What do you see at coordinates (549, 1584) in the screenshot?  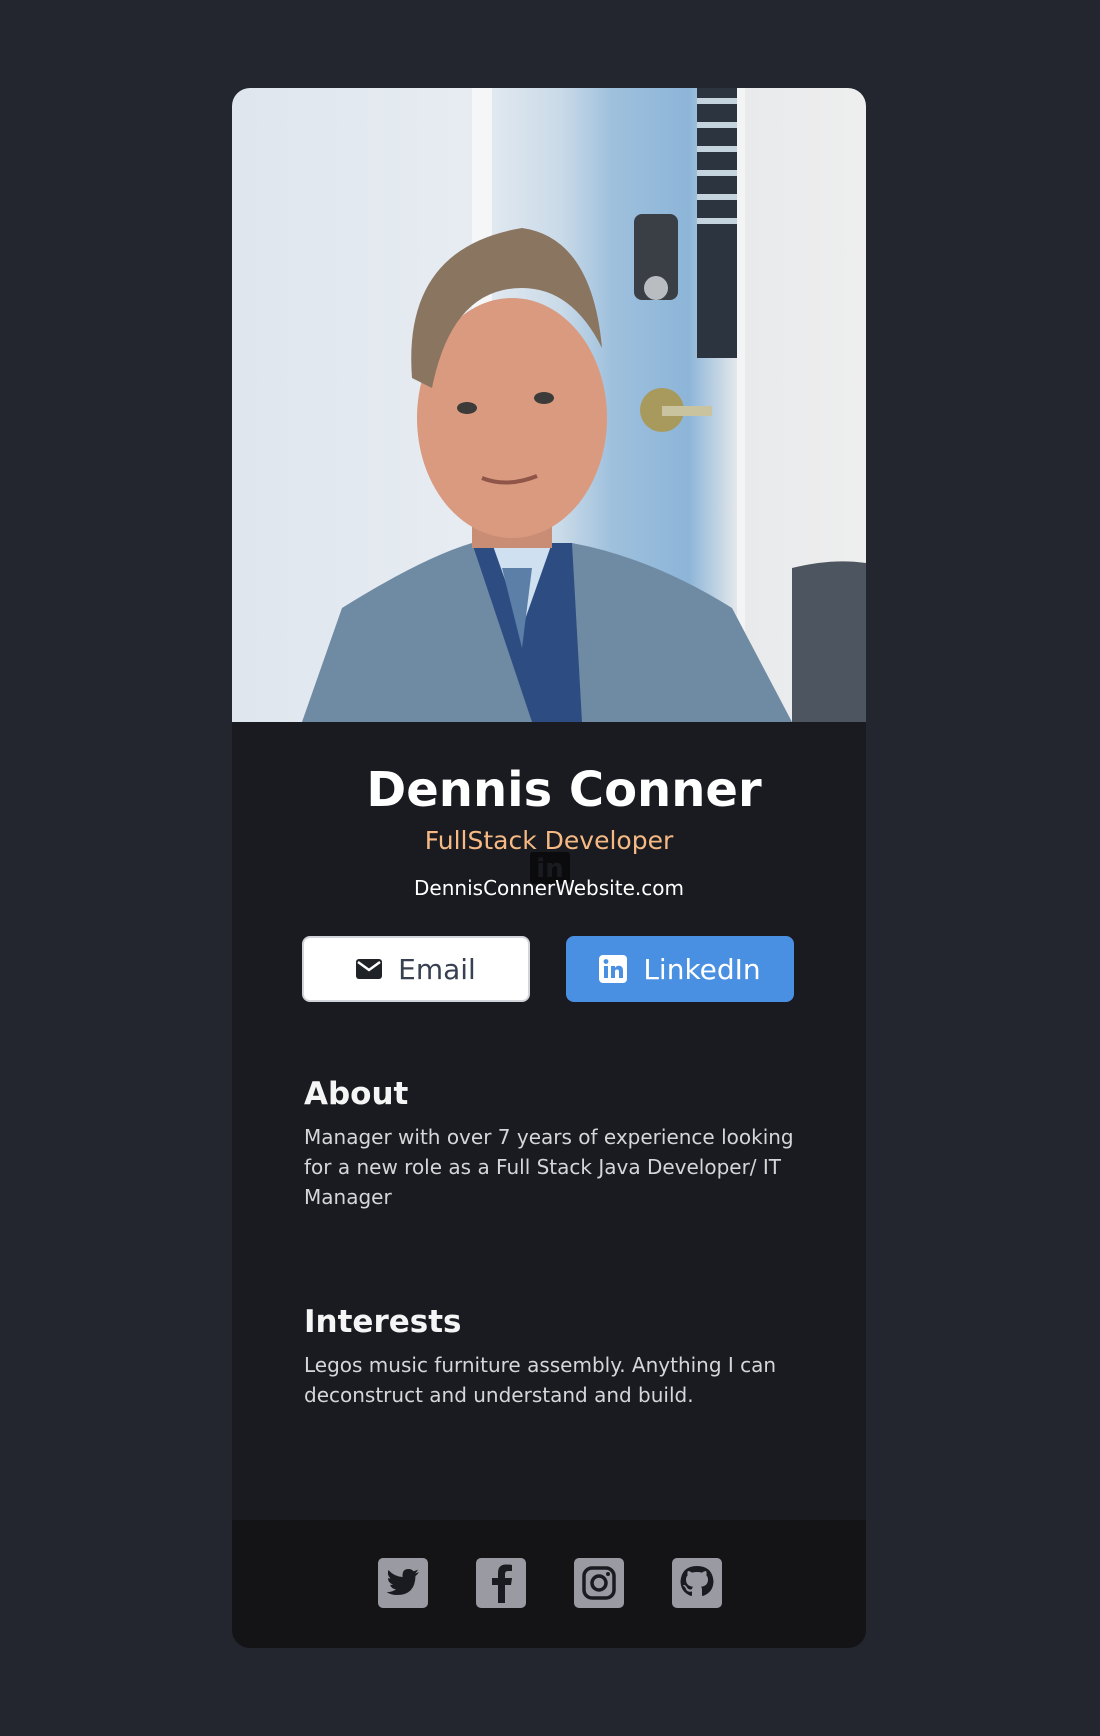 I see `social-footer` at bounding box center [549, 1584].